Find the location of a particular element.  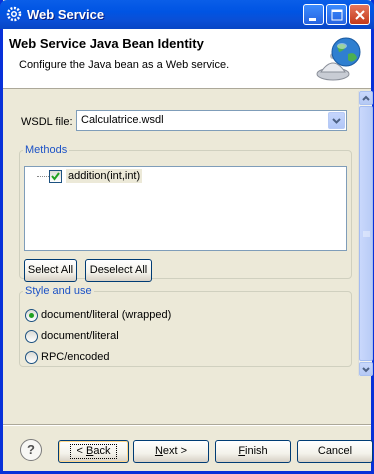

scrollbar-thumb is located at coordinates (366, 233).